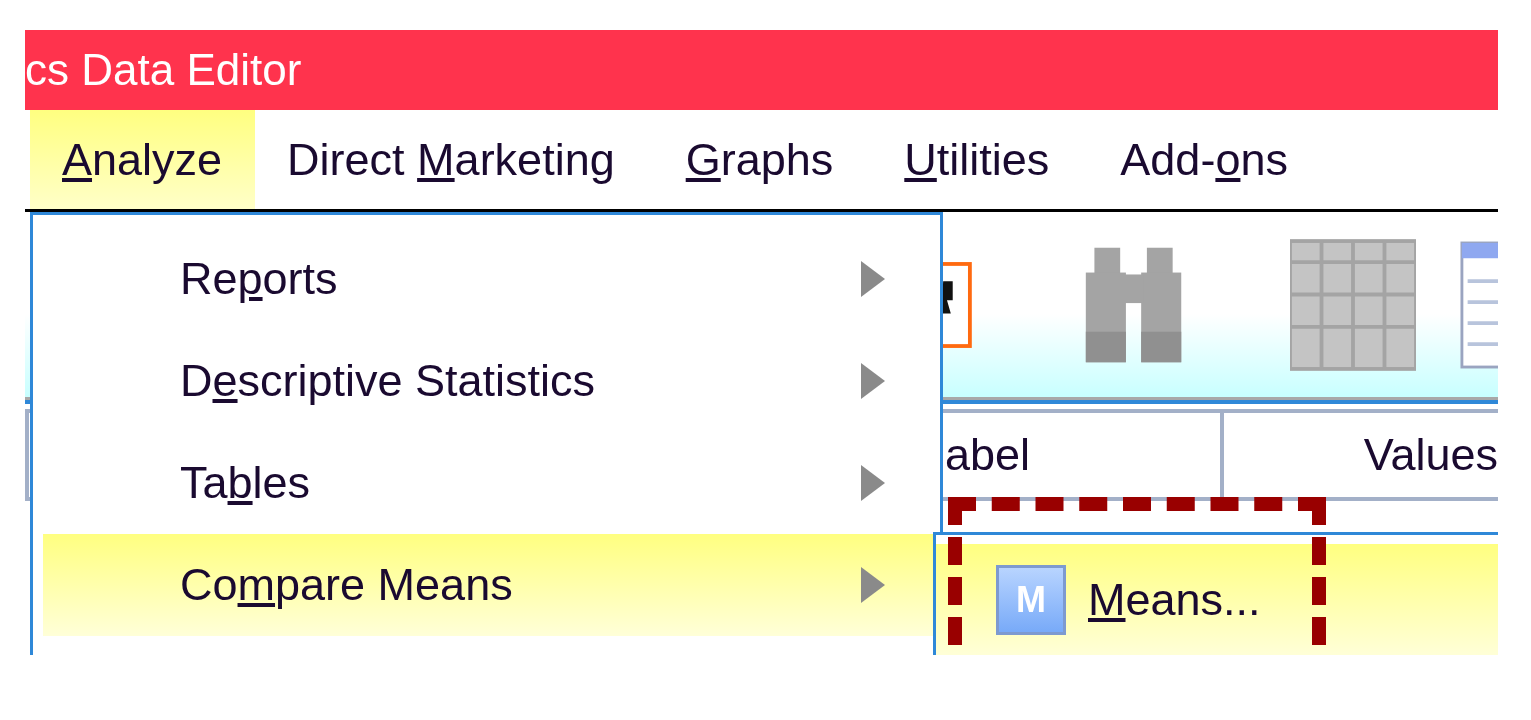 The height and width of the screenshot is (720, 1531). What do you see at coordinates (760, 159) in the screenshot?
I see `menu-item: Graphs` at bounding box center [760, 159].